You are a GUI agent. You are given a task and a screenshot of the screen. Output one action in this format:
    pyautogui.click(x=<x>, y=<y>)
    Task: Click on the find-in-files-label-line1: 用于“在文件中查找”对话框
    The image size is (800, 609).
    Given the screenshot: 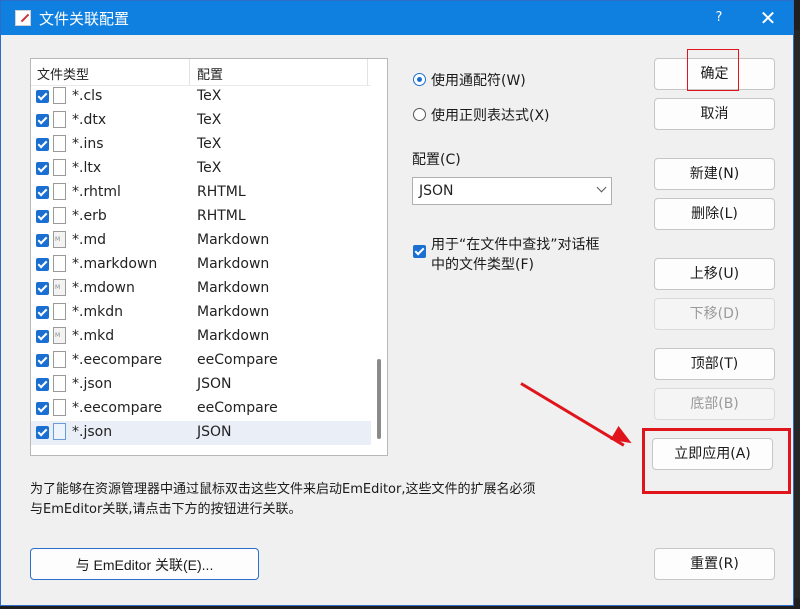 What is the action you would take?
    pyautogui.click(x=515, y=244)
    